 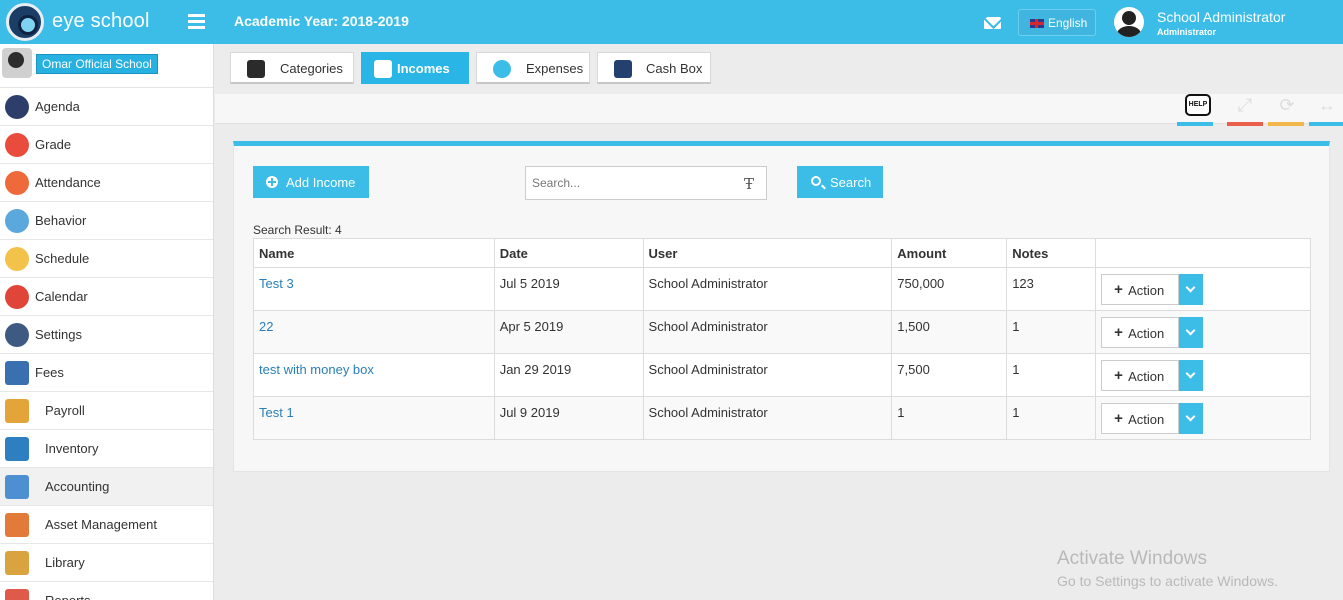 What do you see at coordinates (1198, 105) in the screenshot?
I see `help-icon: HELP` at bounding box center [1198, 105].